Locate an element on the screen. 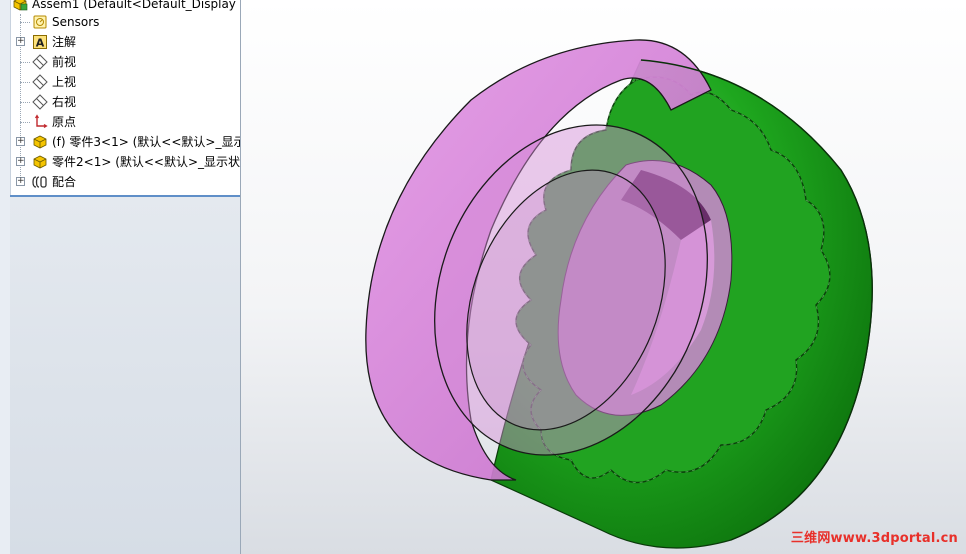 The image size is (966, 554). tree-item-label: 原点 is located at coordinates (64, 122).